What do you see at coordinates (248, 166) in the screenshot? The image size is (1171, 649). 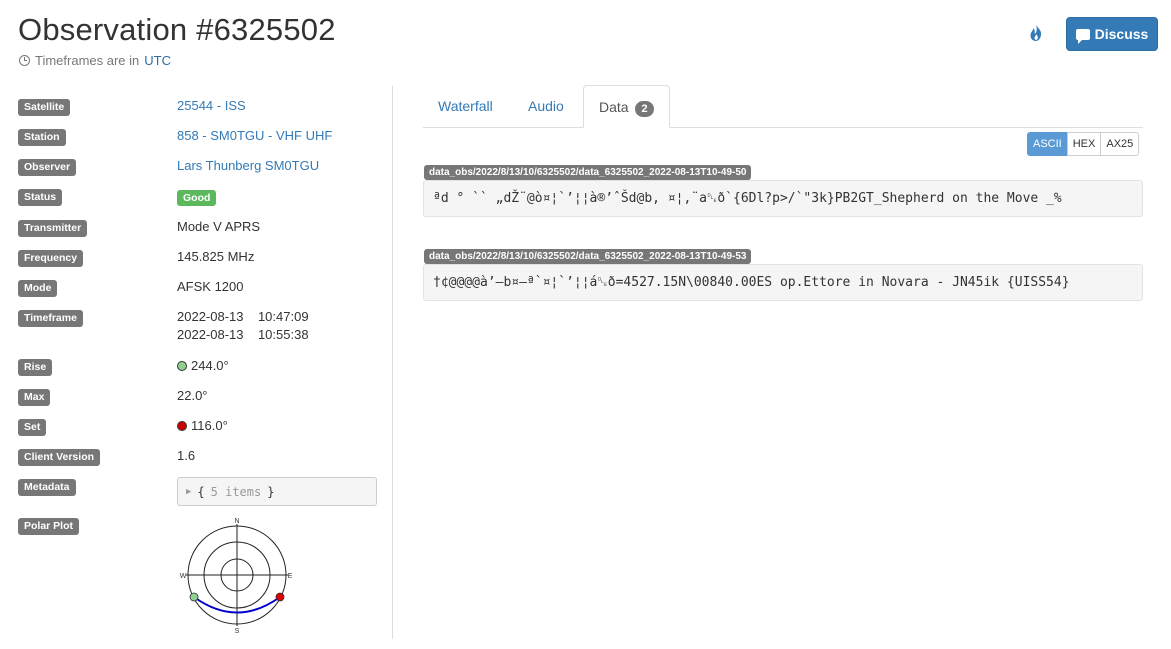 I see `observer-link: Lars Thunberg SM0TGU` at bounding box center [248, 166].